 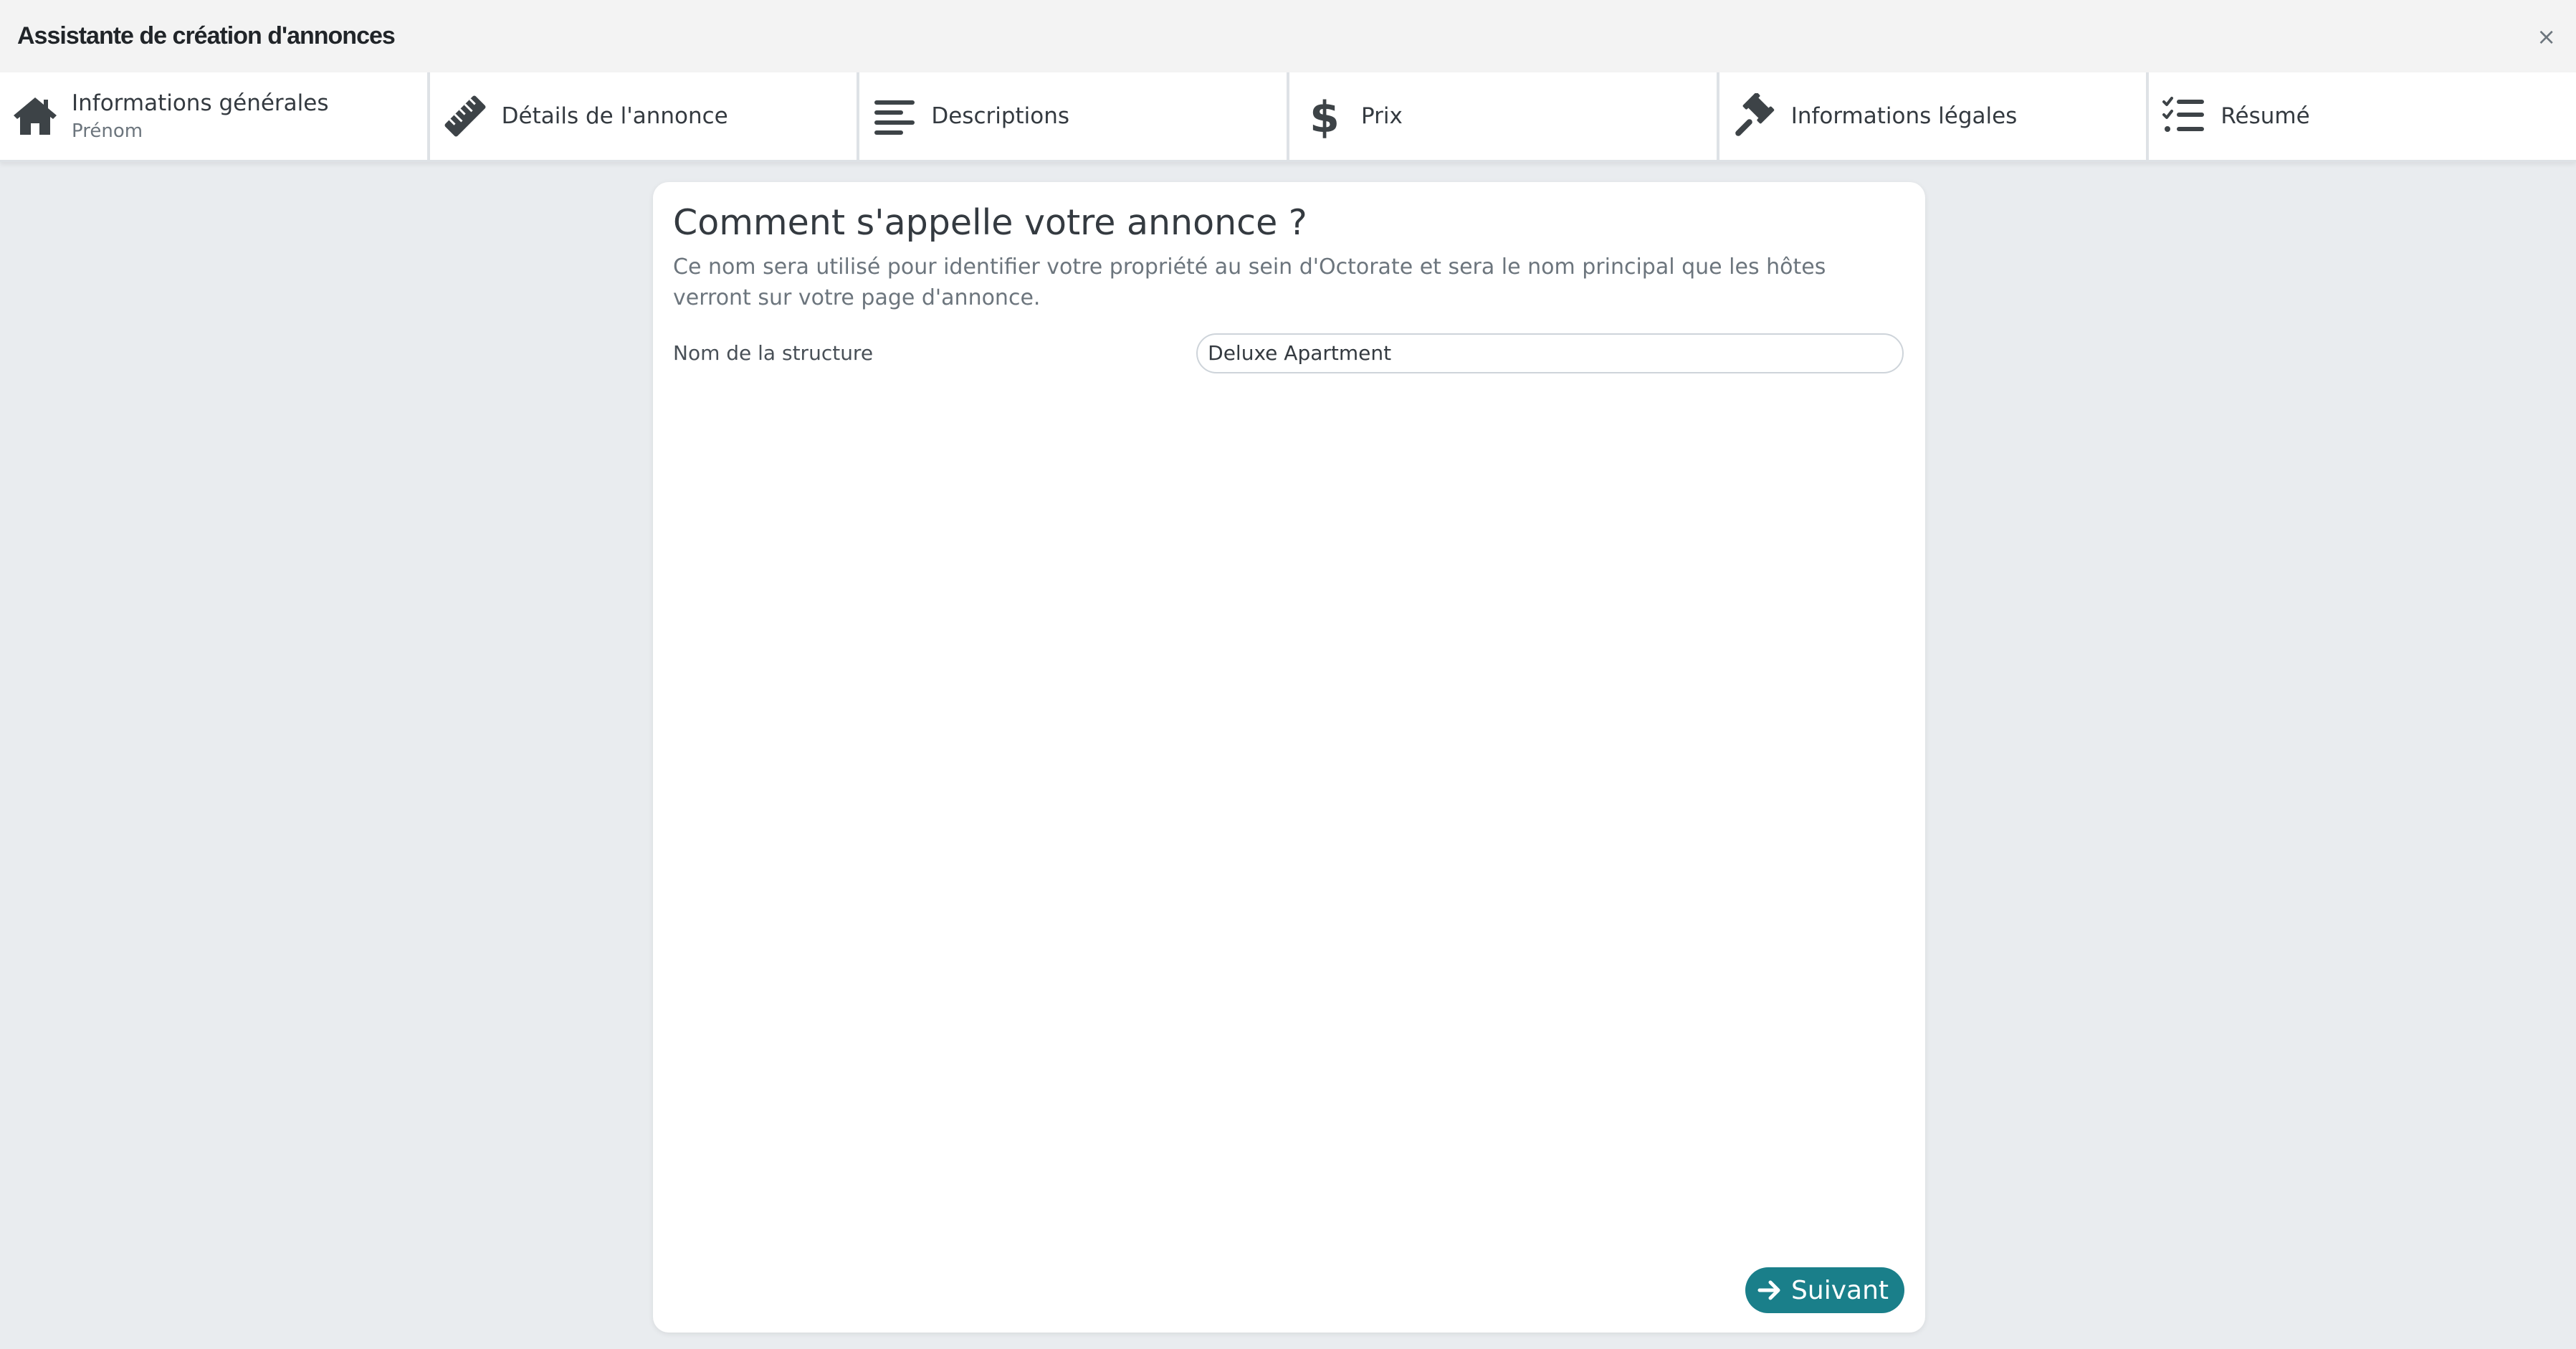 What do you see at coordinates (1904, 116) in the screenshot?
I see `step-label: Informations légales` at bounding box center [1904, 116].